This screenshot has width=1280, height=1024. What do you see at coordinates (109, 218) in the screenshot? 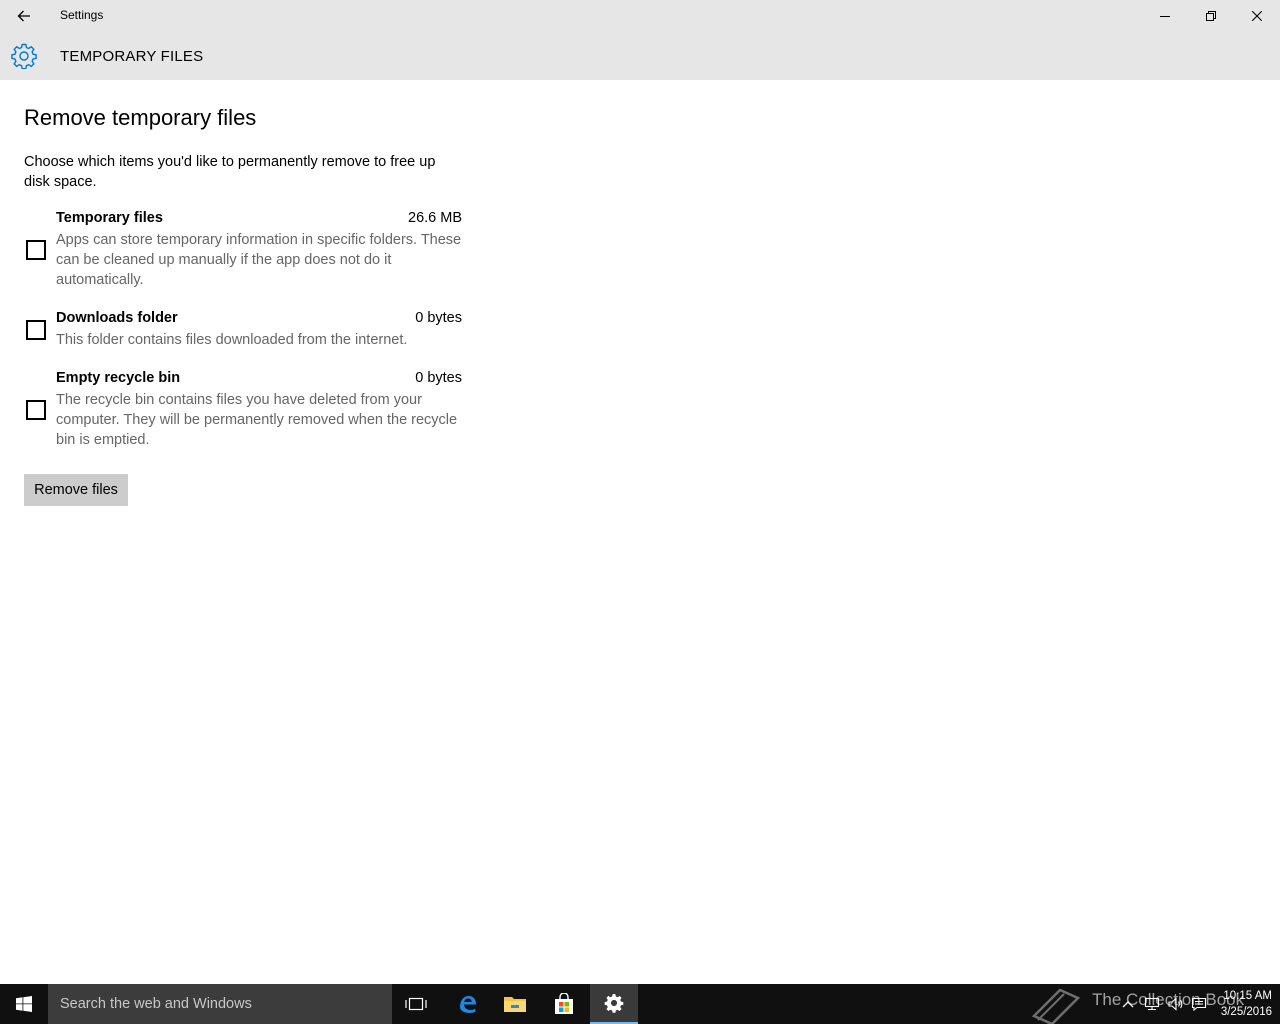
I see `item-name: Temporary files` at bounding box center [109, 218].